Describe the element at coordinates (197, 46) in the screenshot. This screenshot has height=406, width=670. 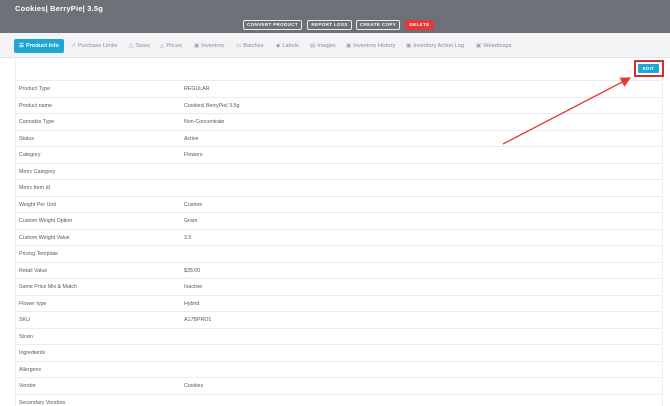
I see `inventory-icon: ▣` at that location.